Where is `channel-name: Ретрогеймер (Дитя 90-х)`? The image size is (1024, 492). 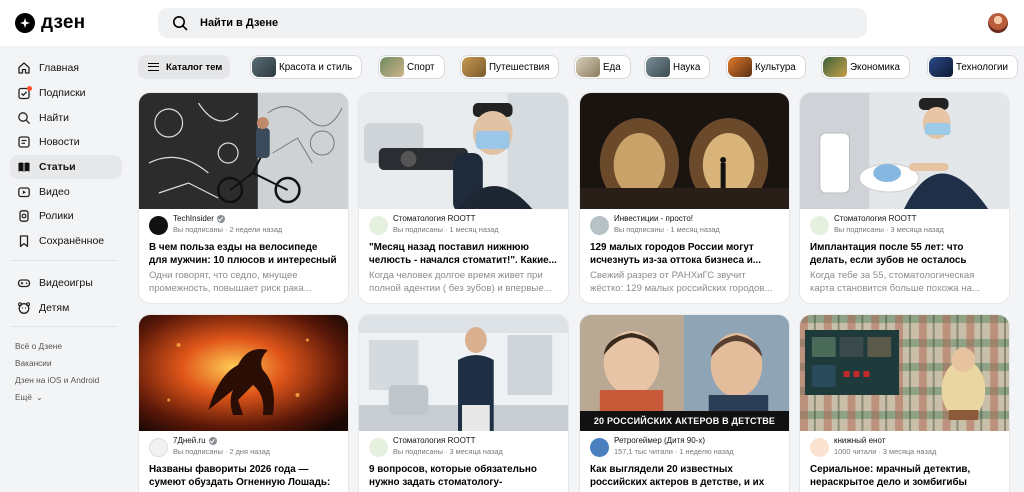
channel-name: Ретрогеймер (Дитя 90-х) is located at coordinates (696, 441).